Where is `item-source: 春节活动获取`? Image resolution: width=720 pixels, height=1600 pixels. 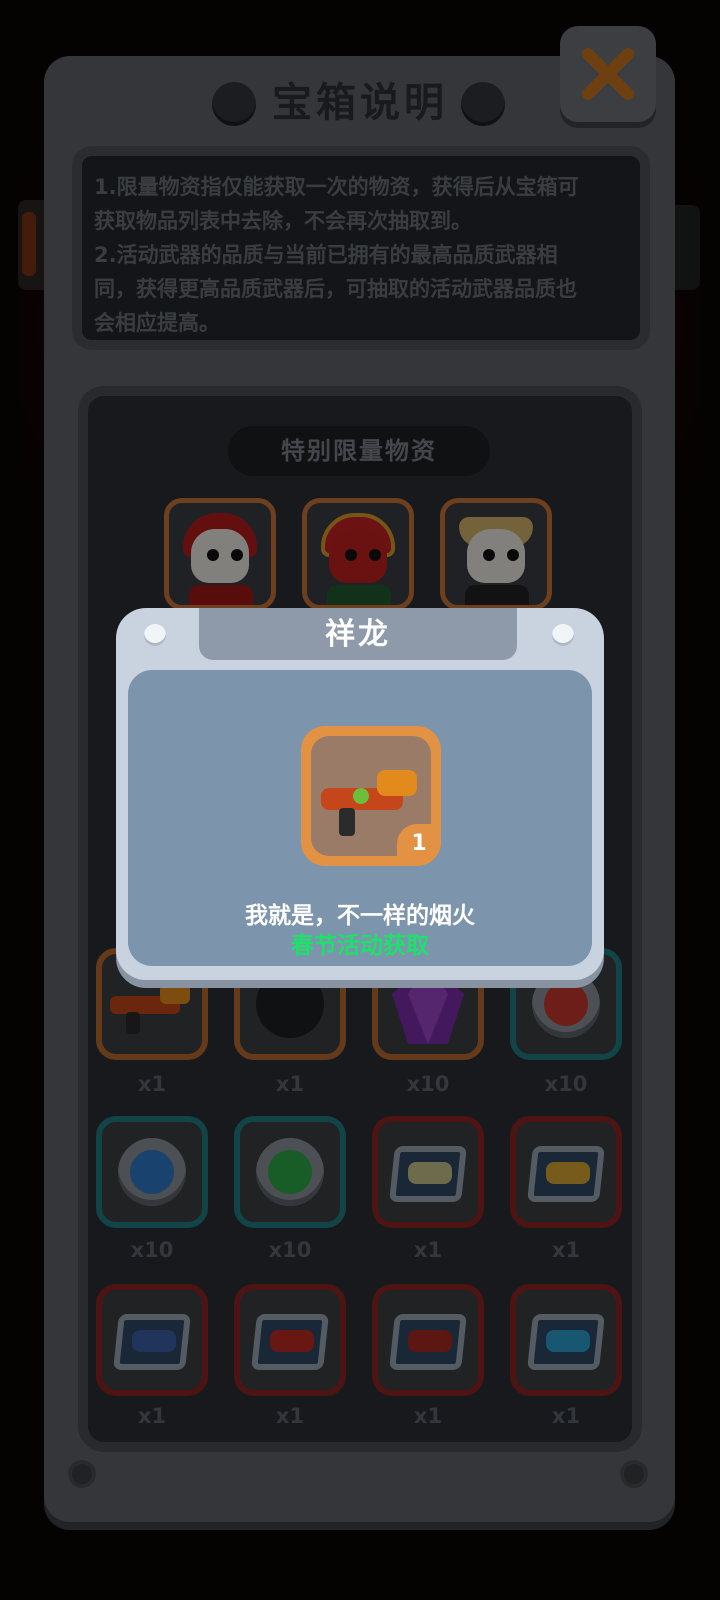 item-source: 春节活动获取 is located at coordinates (360, 946).